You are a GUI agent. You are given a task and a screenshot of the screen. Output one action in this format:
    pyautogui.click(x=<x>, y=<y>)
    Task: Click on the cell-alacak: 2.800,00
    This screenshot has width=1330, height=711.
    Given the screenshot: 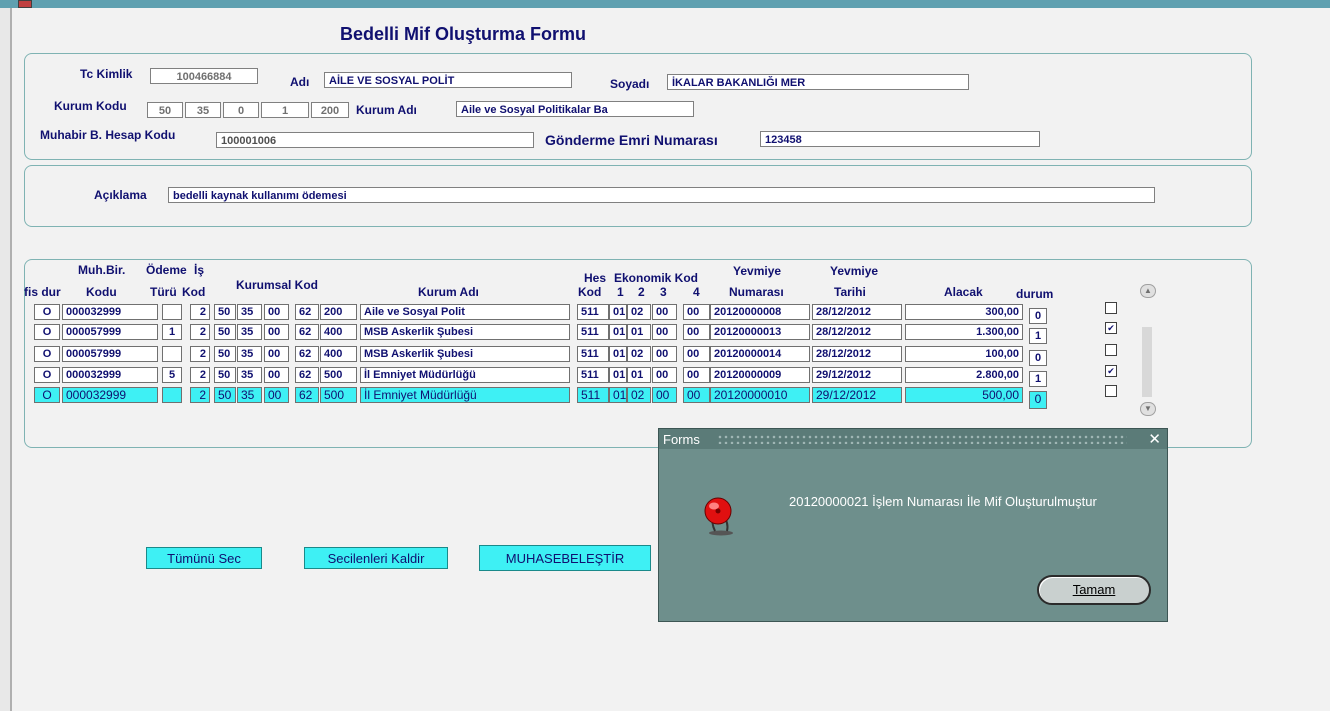 What is the action you would take?
    pyautogui.click(x=964, y=375)
    